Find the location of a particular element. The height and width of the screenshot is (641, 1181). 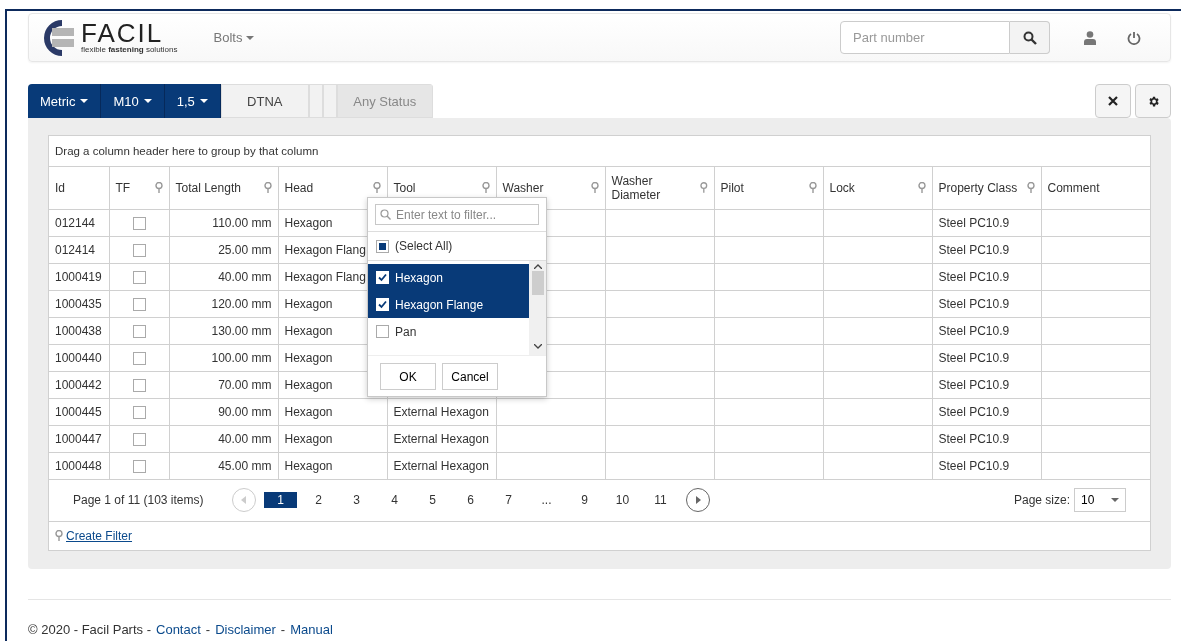

page-button: 3 is located at coordinates (356, 500).